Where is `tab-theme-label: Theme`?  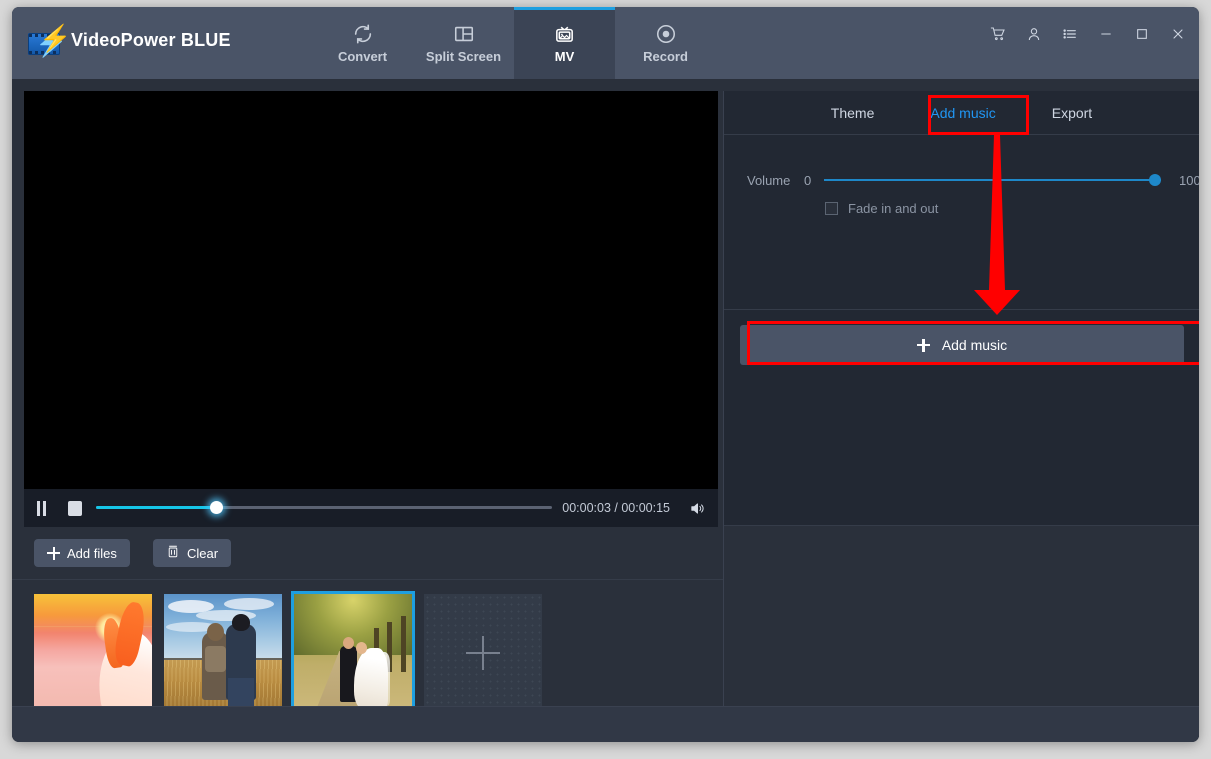 tab-theme-label: Theme is located at coordinates (852, 112).